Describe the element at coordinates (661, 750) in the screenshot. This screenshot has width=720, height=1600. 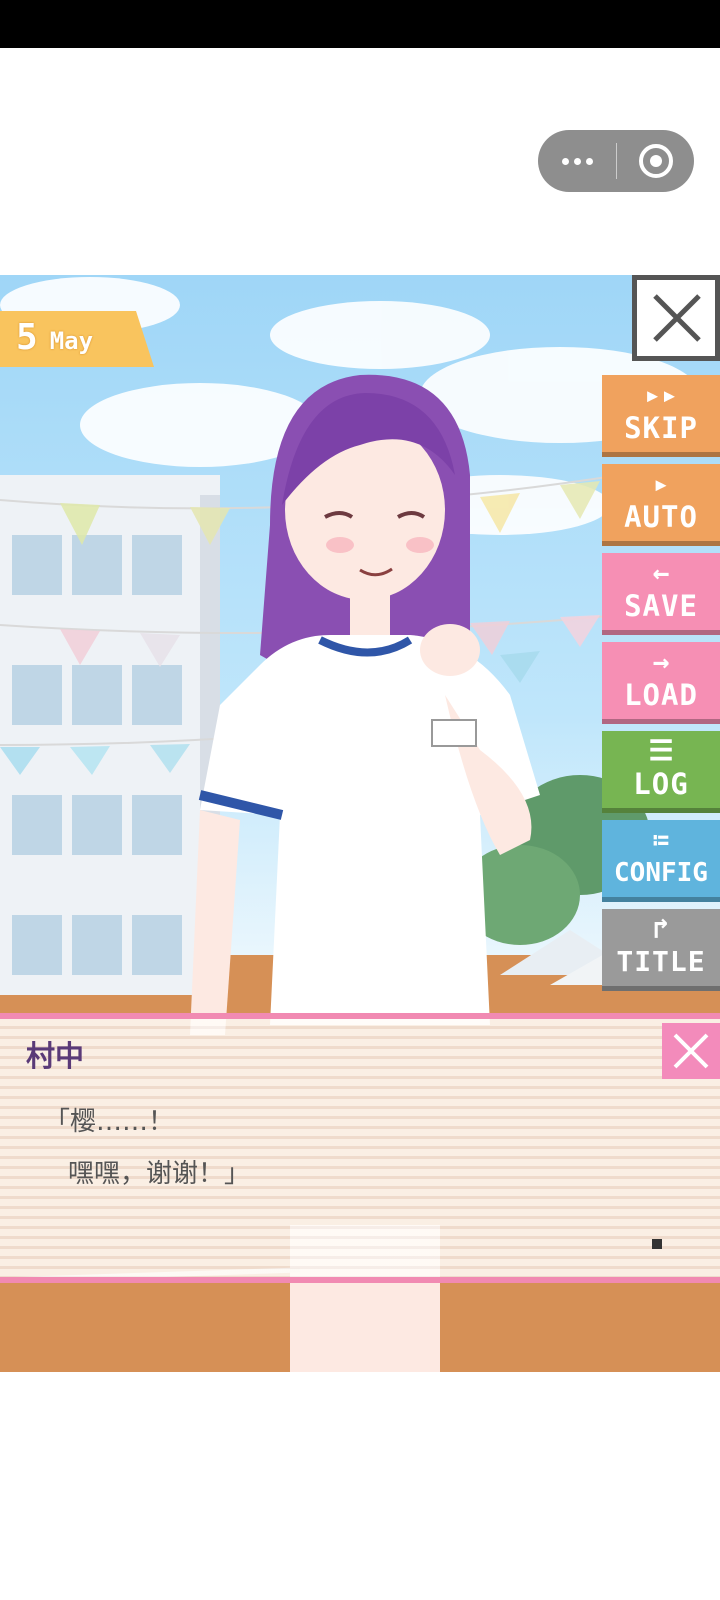
I see `log-lines-icon: ☰` at that location.